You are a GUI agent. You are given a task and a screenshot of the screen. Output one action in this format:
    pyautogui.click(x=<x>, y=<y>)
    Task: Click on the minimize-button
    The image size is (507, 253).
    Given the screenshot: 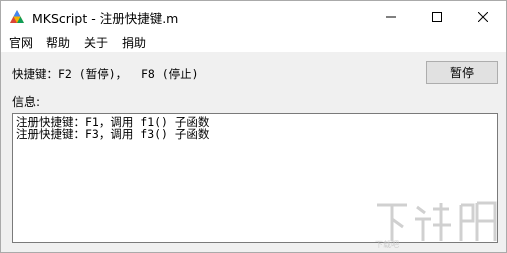 What is the action you would take?
    pyautogui.click(x=391, y=16)
    